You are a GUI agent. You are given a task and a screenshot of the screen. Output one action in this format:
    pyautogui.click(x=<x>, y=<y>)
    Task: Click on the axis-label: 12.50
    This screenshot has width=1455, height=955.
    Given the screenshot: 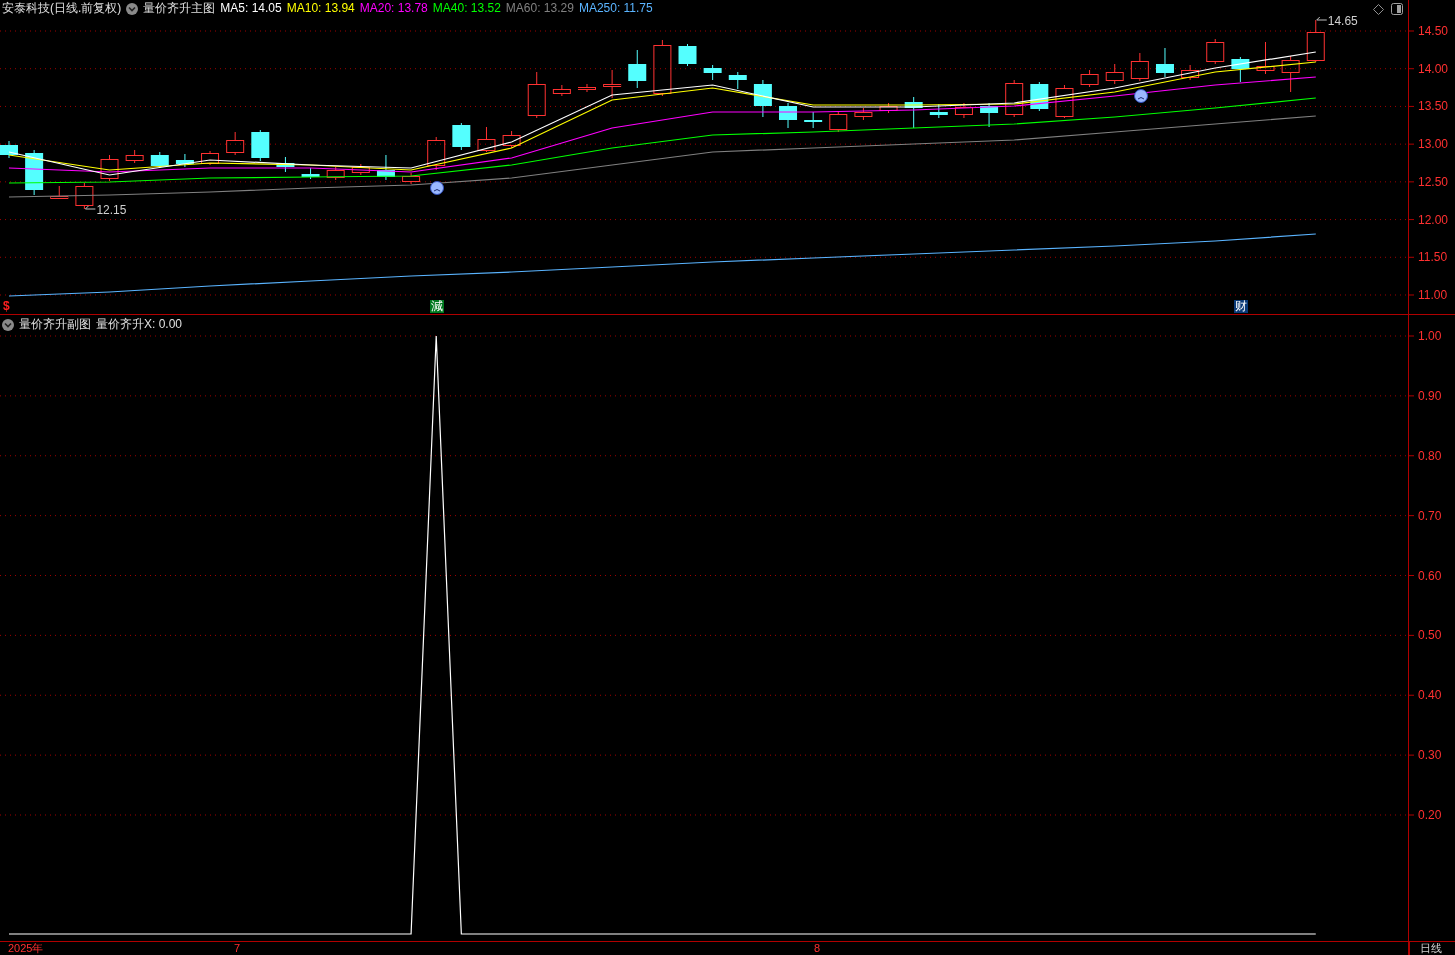 What is the action you would take?
    pyautogui.click(x=1433, y=181)
    